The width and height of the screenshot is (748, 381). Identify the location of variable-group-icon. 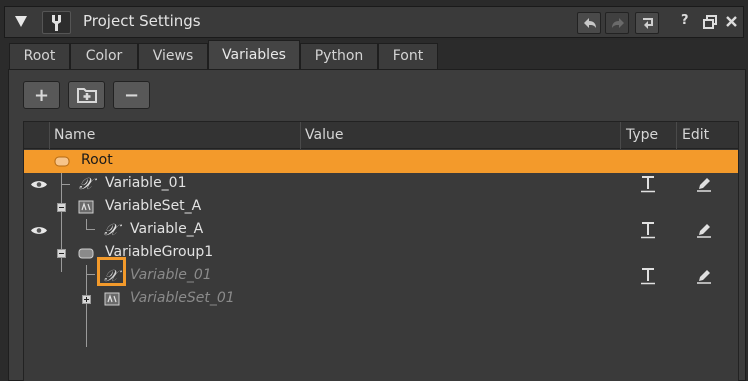
(86, 253).